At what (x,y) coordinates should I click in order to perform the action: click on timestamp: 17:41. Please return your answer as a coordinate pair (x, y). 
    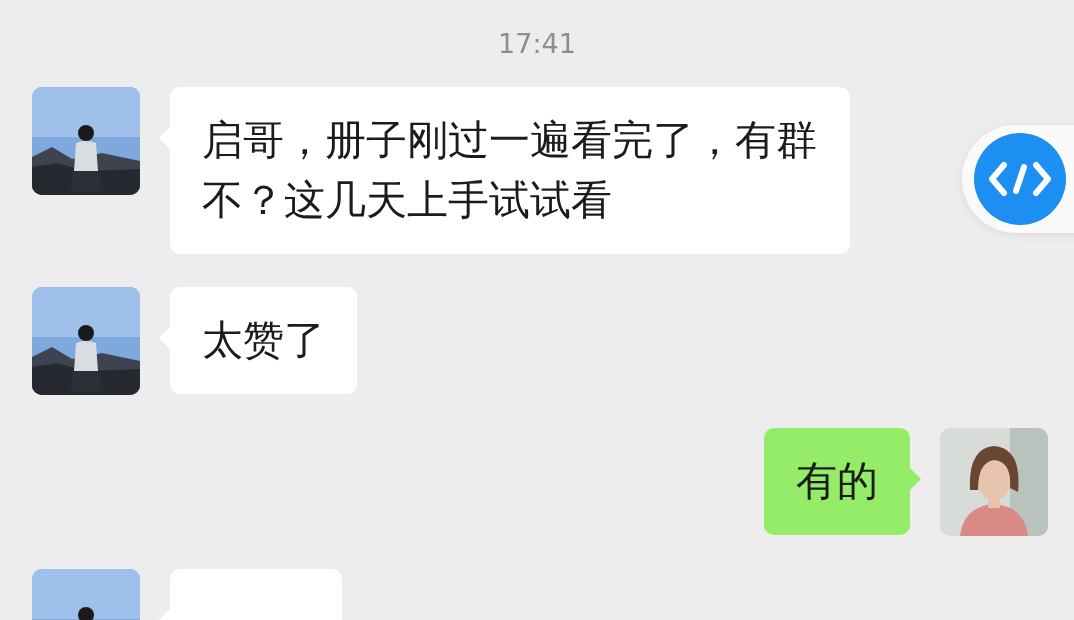
    Looking at the image, I should click on (537, 43).